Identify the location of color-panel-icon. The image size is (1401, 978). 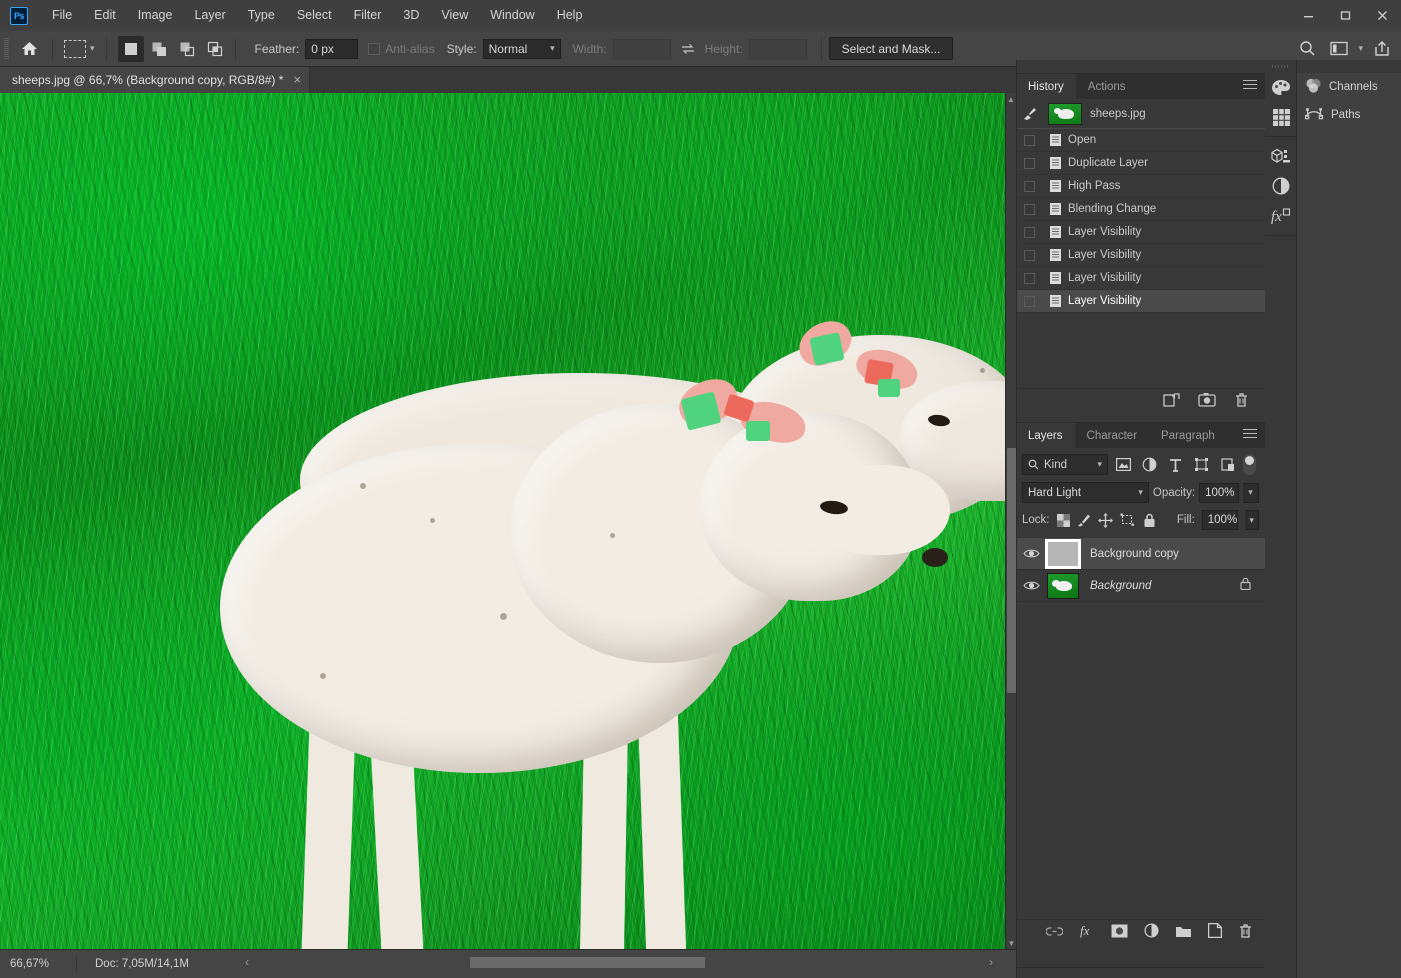
(1281, 87).